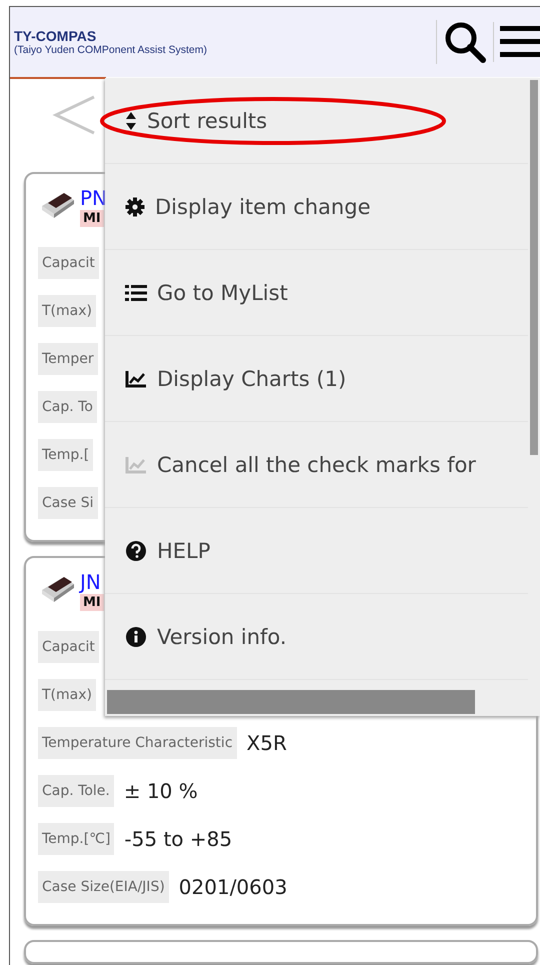 The width and height of the screenshot is (540, 965). What do you see at coordinates (233, 887) in the screenshot?
I see `spec-value: 0201/0603` at bounding box center [233, 887].